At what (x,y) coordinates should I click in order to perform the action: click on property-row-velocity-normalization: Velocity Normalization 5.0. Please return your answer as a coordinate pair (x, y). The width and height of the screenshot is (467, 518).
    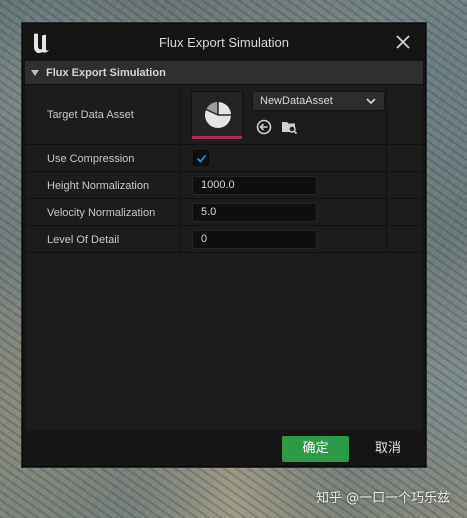
    Looking at the image, I should click on (224, 212).